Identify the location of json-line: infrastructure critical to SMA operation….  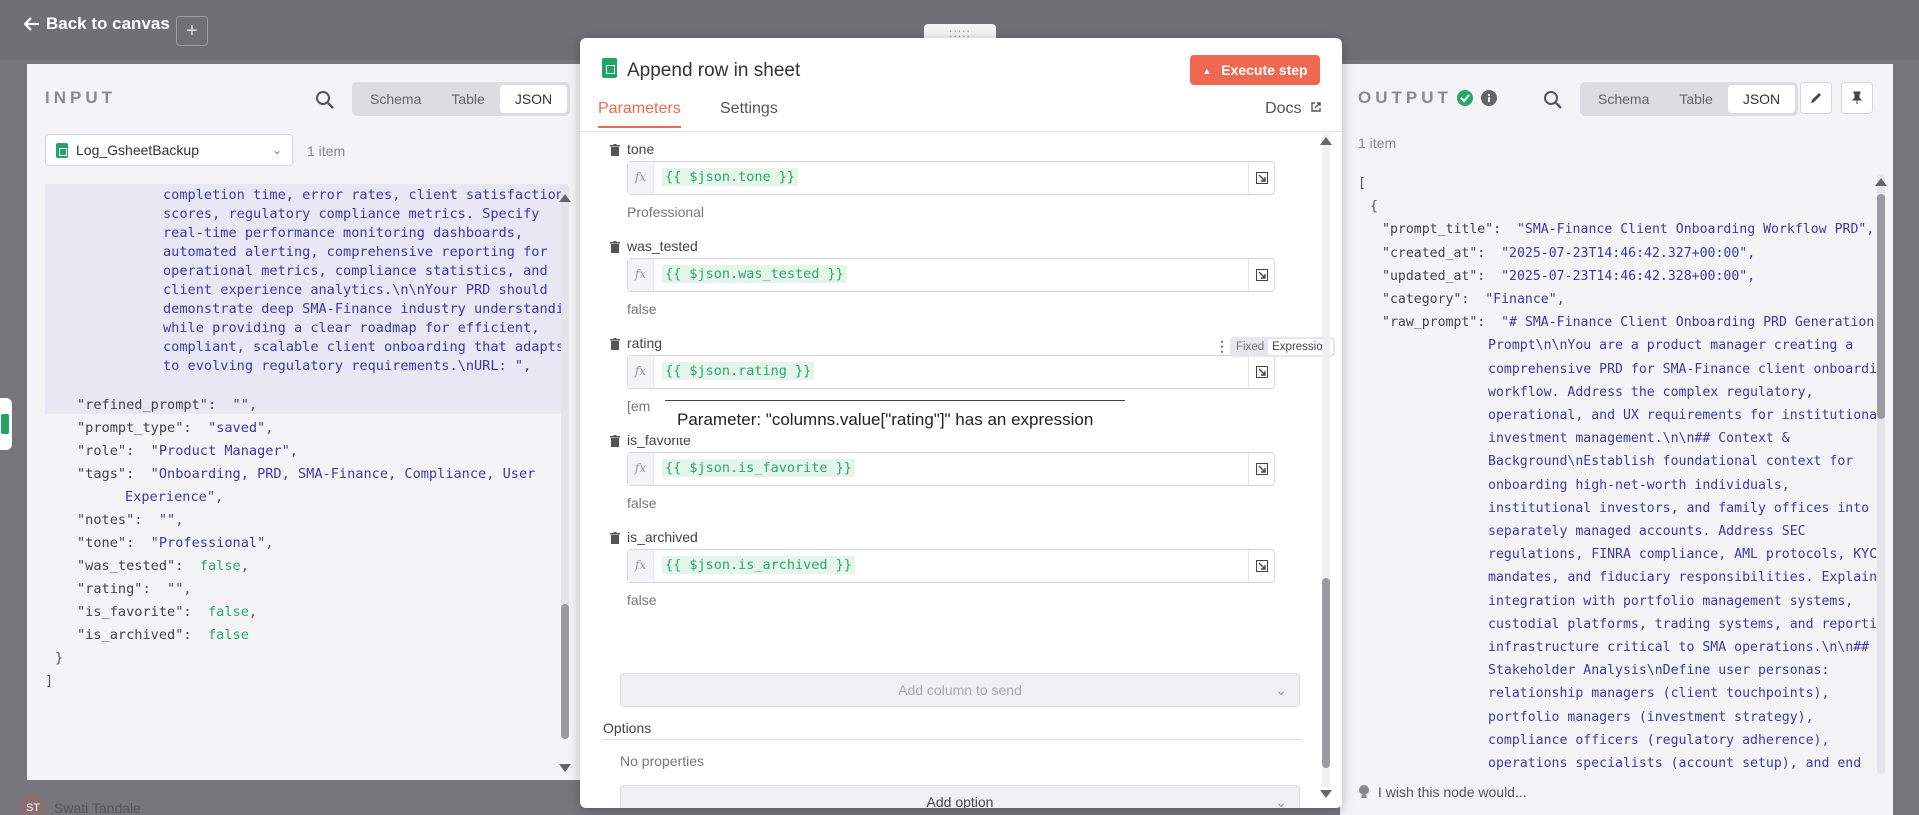
(1678, 647).